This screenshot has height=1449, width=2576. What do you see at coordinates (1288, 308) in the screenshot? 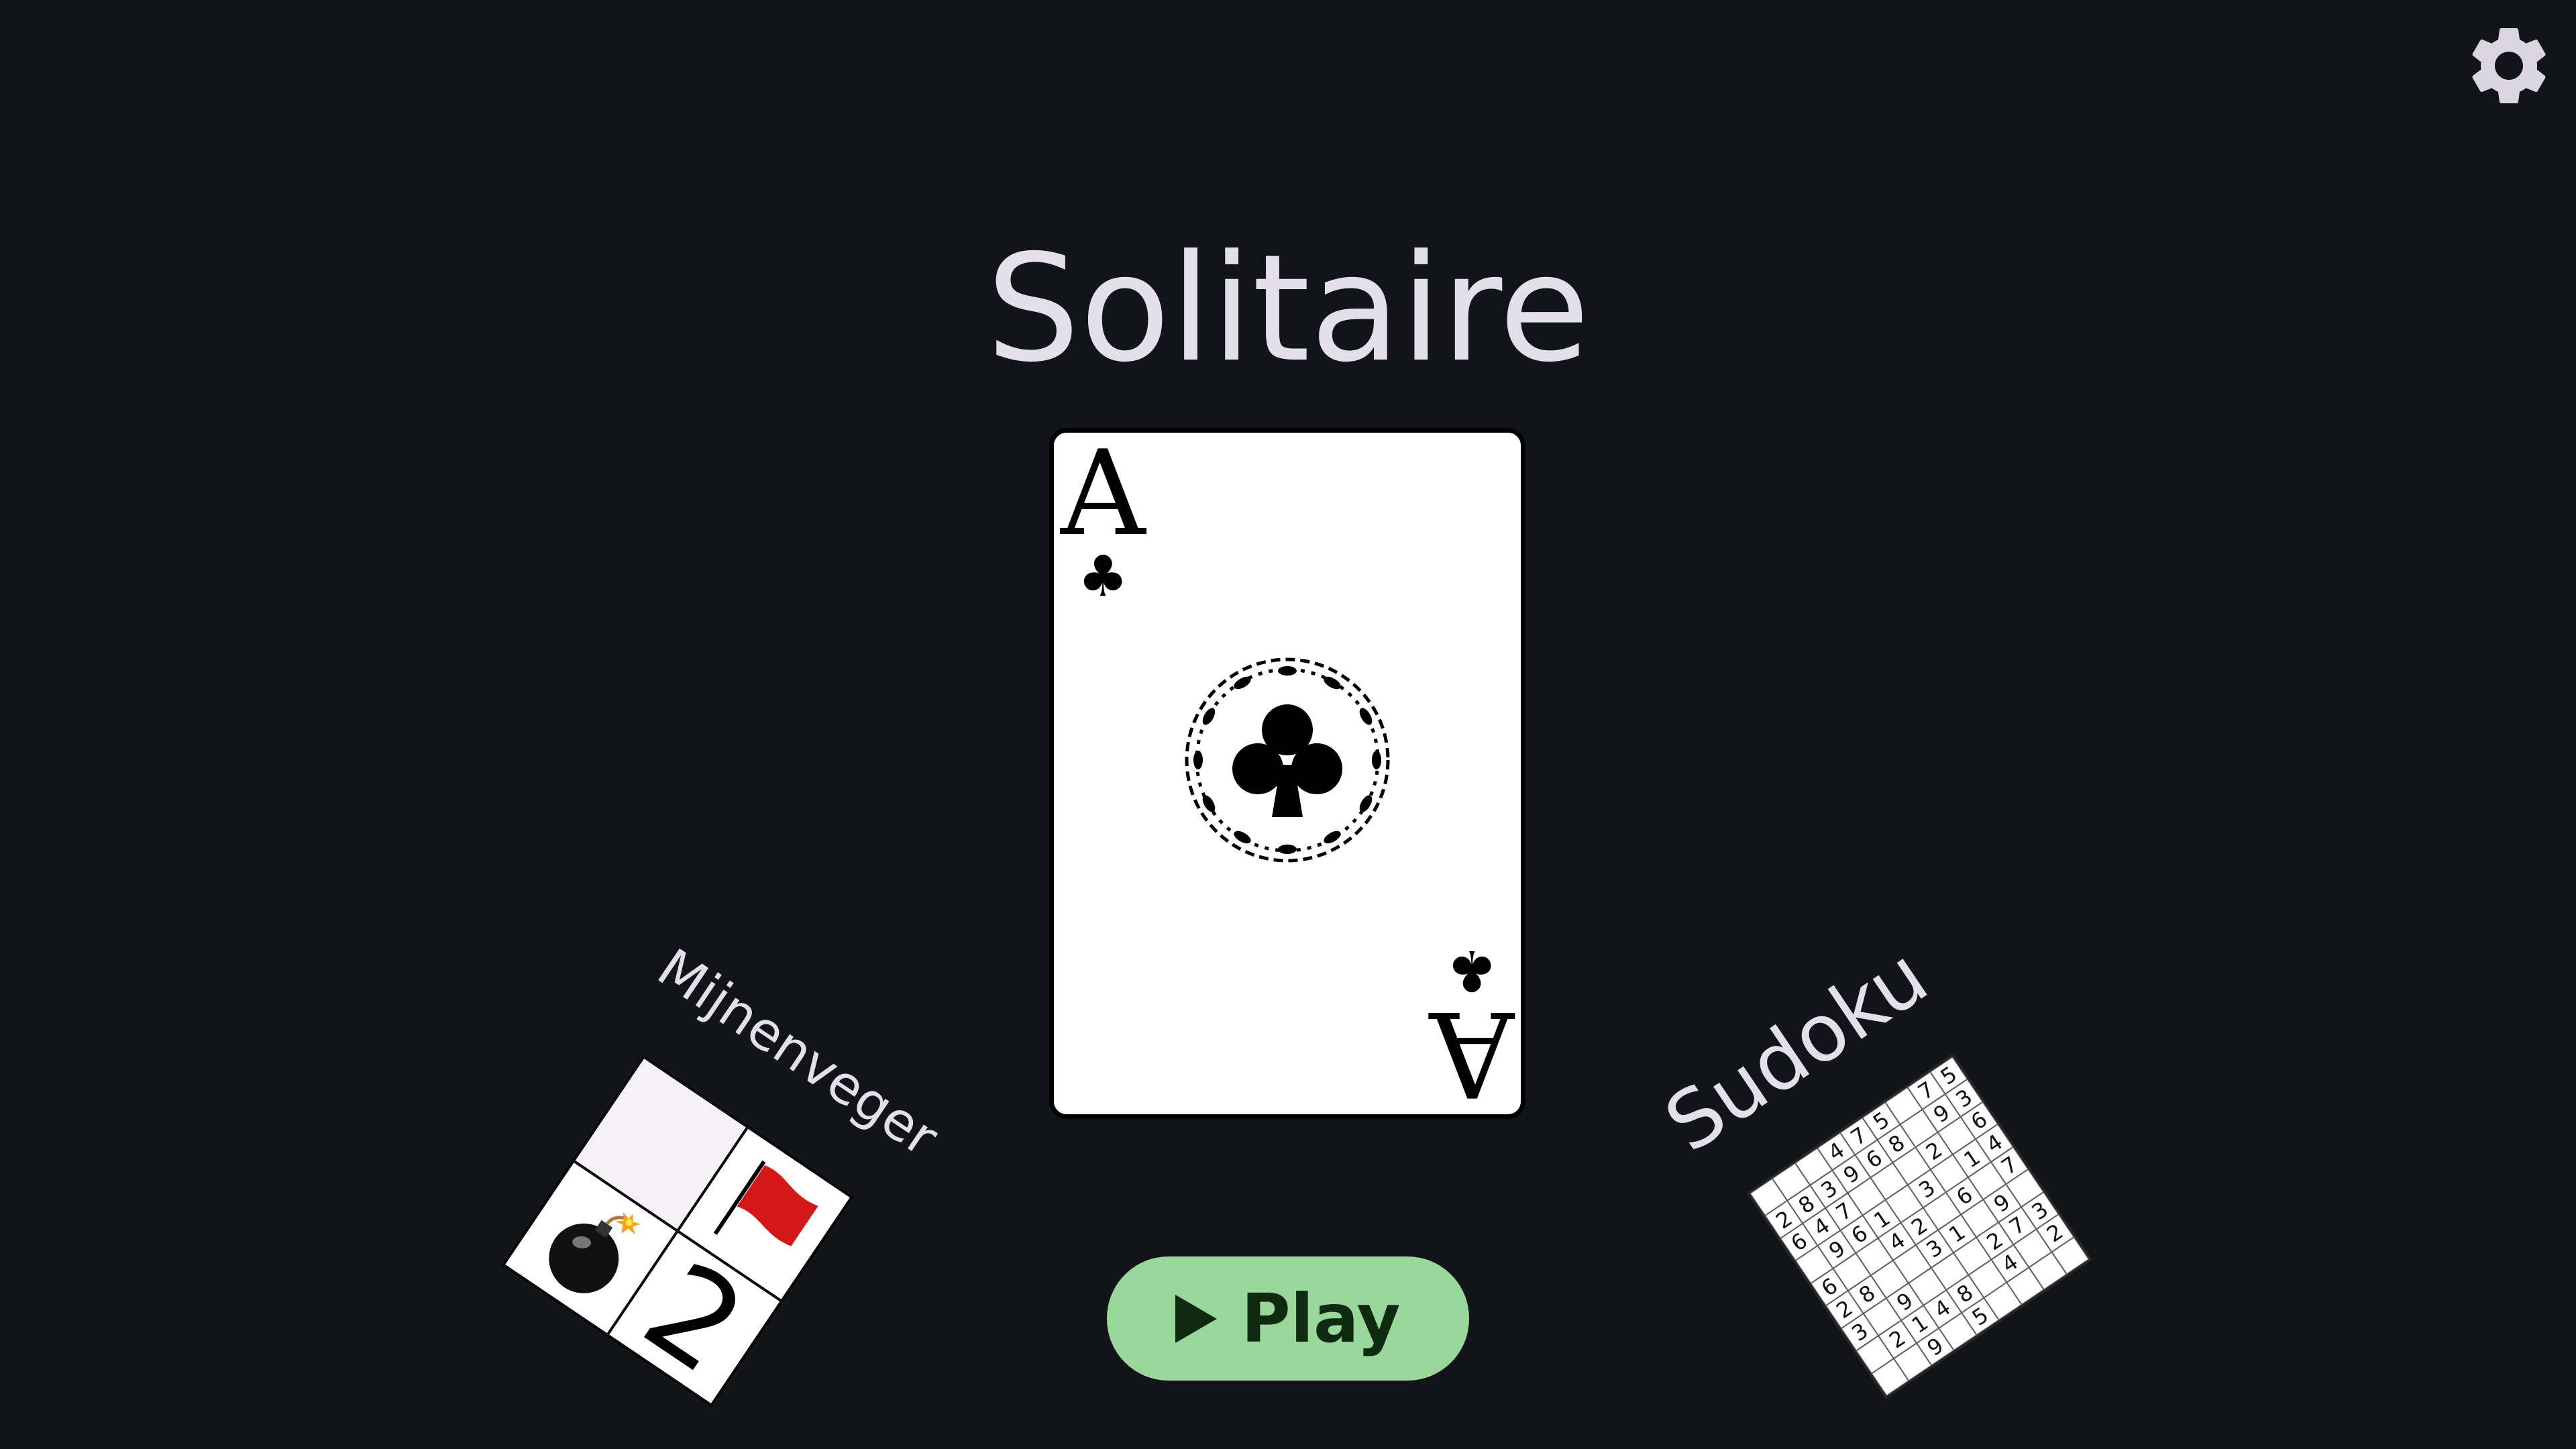
I see `page-title: Solitaire` at bounding box center [1288, 308].